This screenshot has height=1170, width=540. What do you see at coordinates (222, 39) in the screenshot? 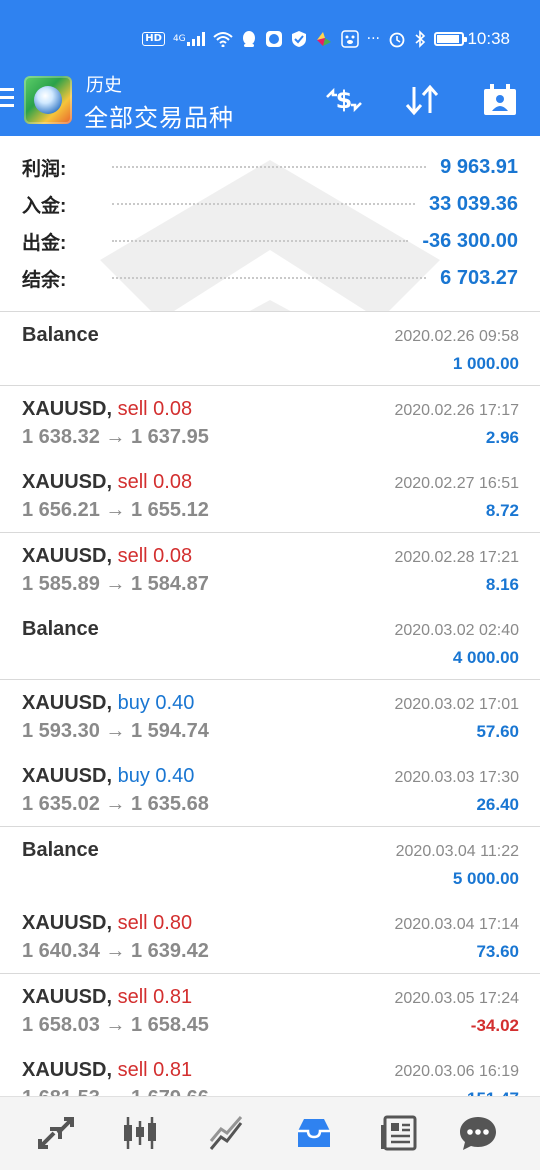
I see `wifi-icon` at bounding box center [222, 39].